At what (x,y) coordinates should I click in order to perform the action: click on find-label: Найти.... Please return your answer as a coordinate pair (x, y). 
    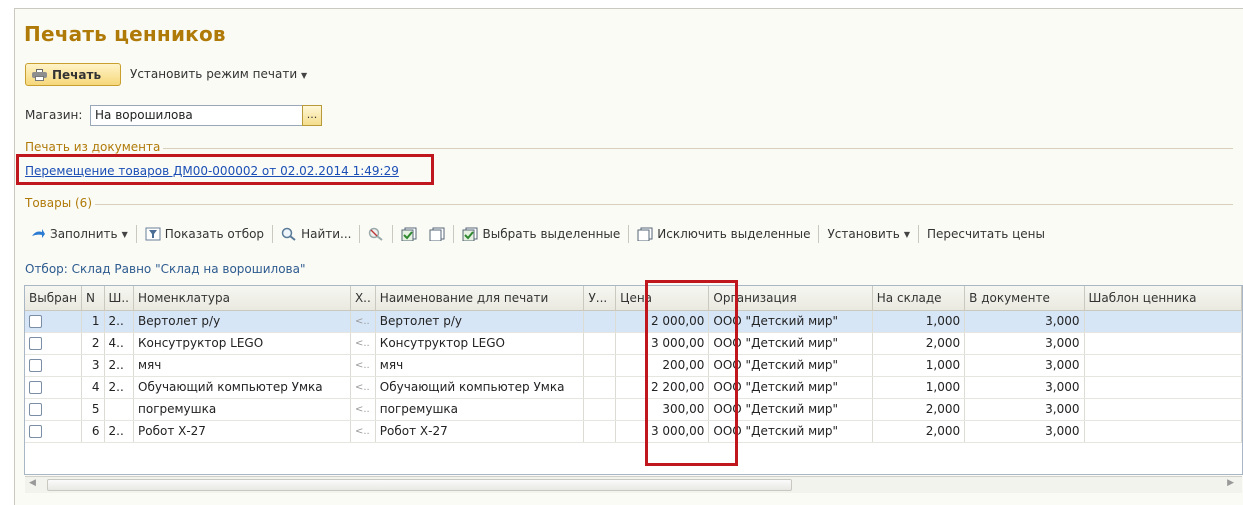
    Looking at the image, I should click on (326, 234).